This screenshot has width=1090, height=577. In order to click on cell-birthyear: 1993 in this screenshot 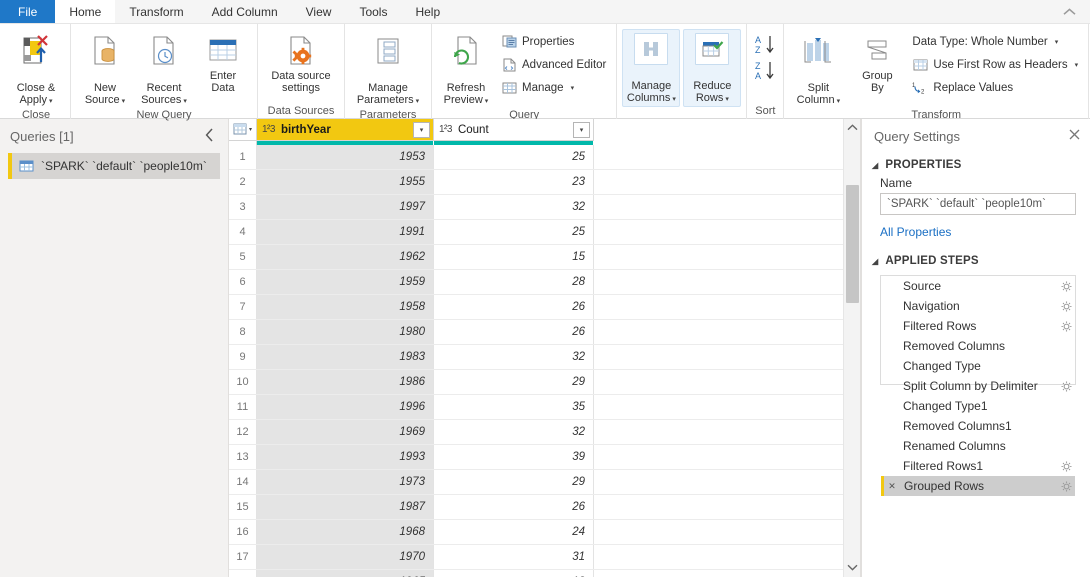, I will do `click(345, 457)`.